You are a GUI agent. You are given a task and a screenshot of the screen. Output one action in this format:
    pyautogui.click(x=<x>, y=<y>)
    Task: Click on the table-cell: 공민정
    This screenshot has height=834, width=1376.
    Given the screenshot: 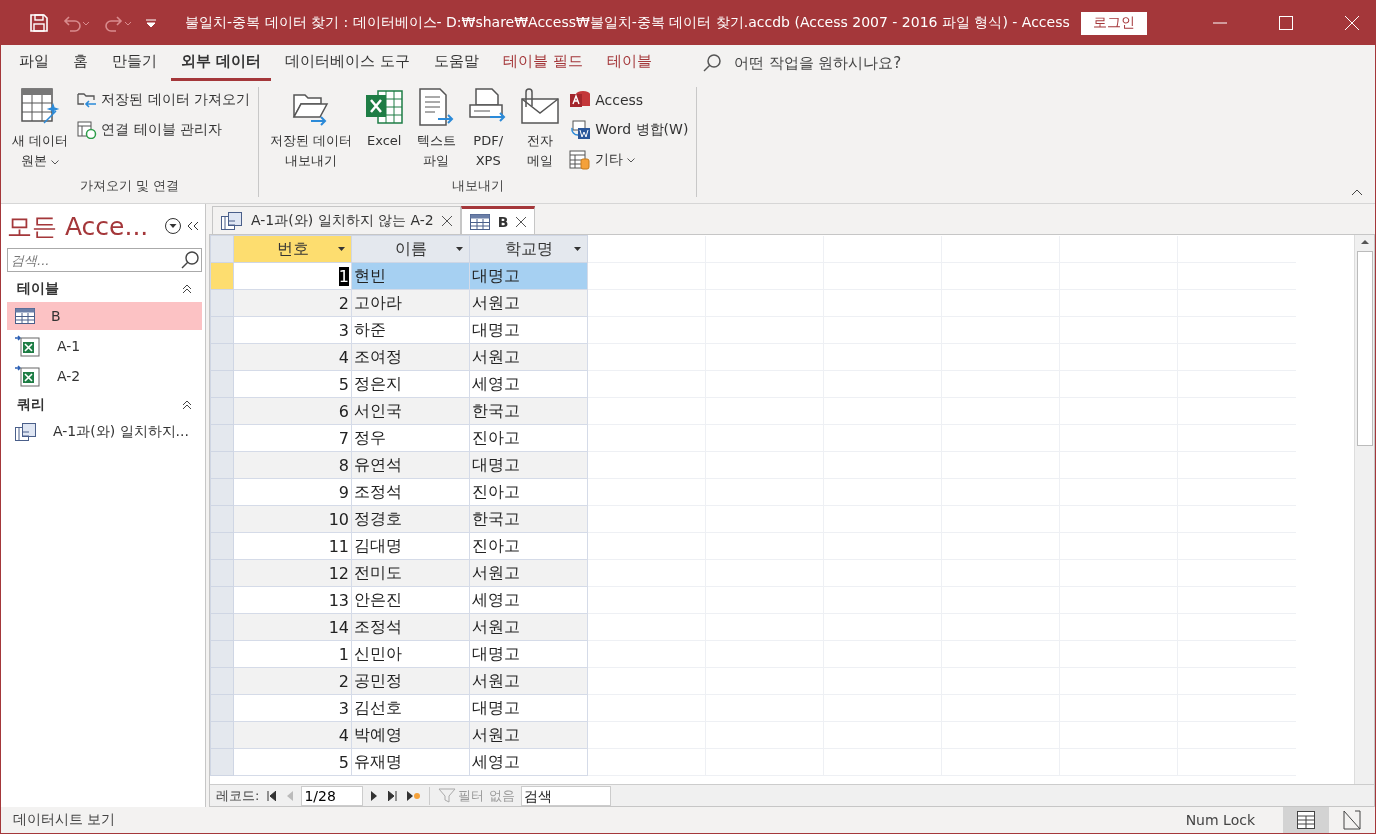 What is the action you would take?
    pyautogui.click(x=410, y=681)
    